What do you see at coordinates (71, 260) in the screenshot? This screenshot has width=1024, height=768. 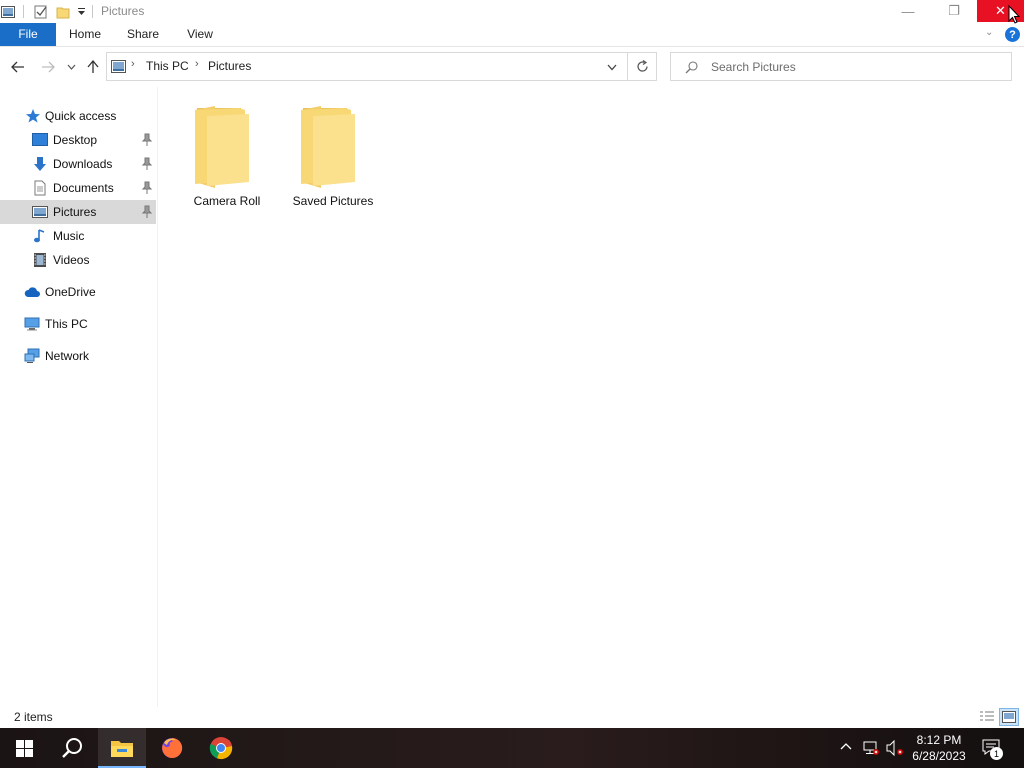 I see `sidebar-item-label: Videos` at bounding box center [71, 260].